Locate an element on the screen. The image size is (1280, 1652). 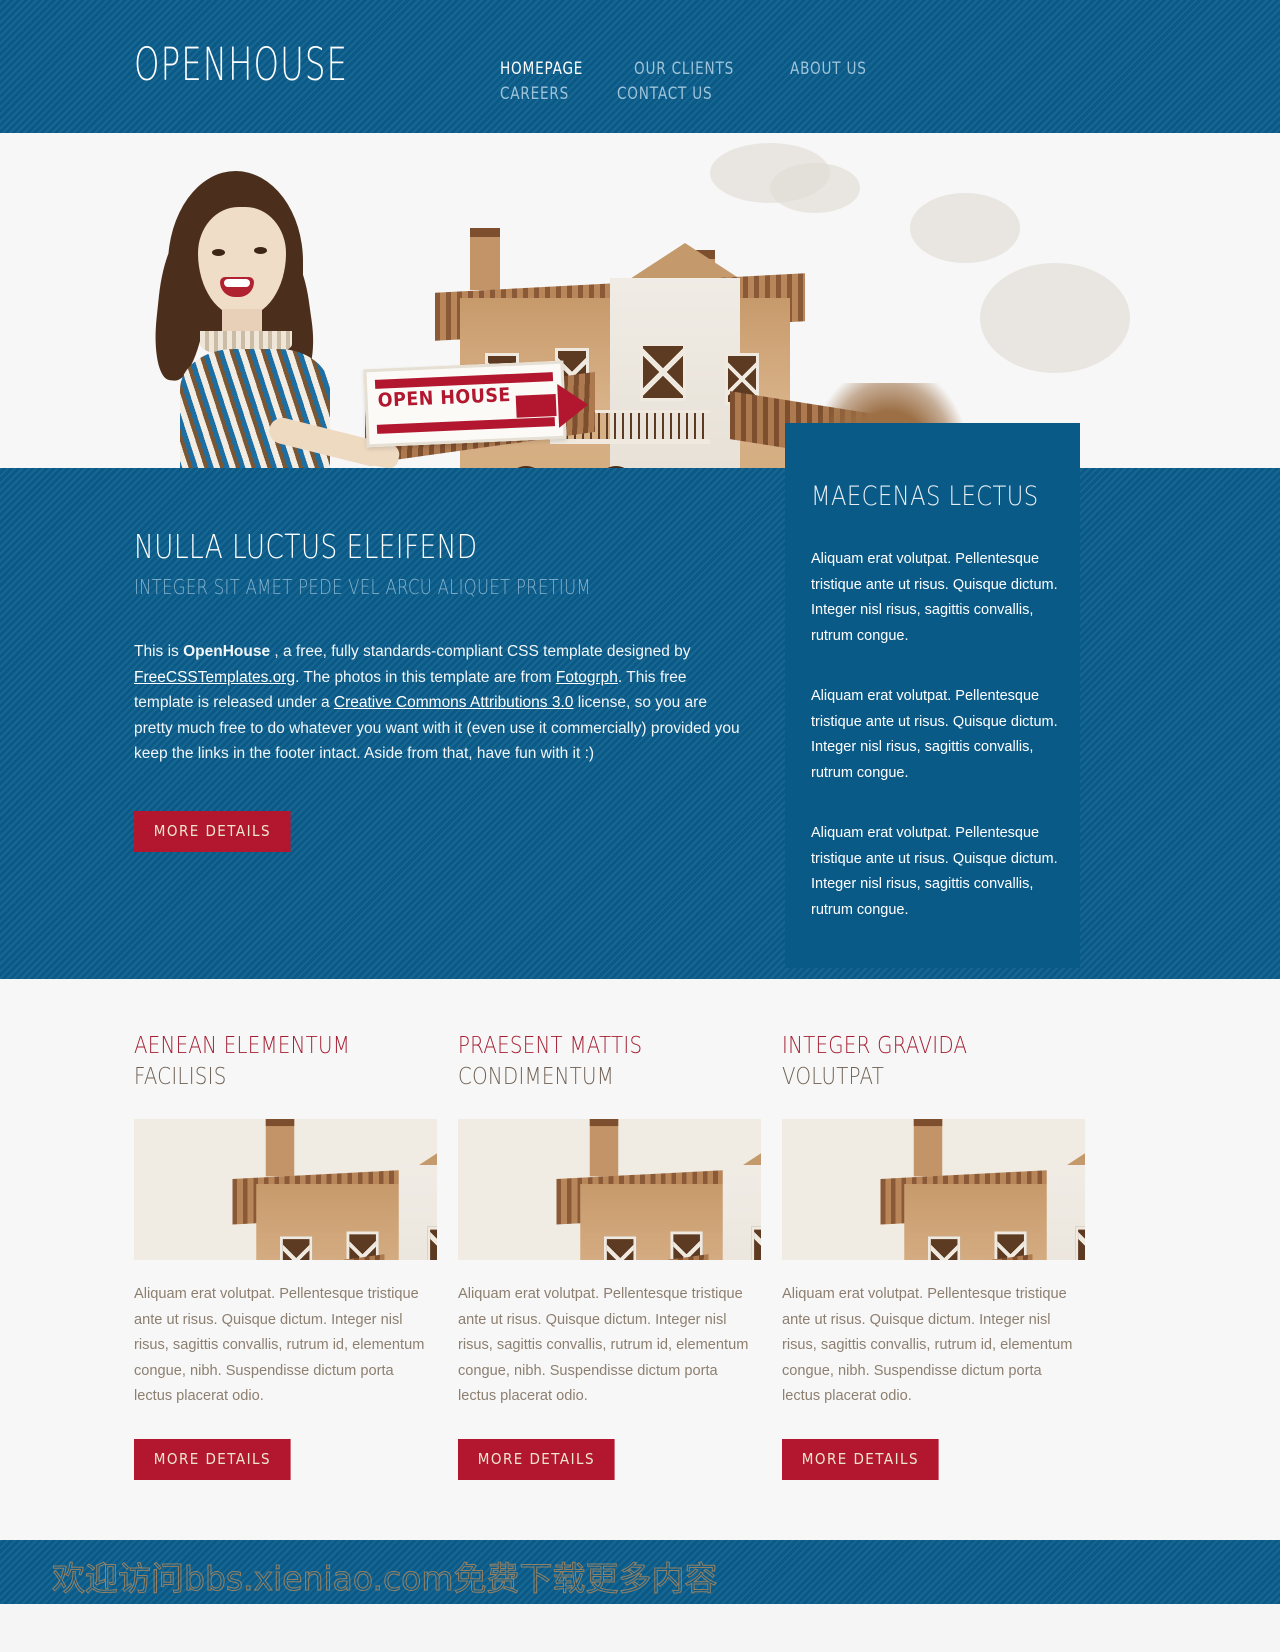
intro-strong: OpenHouse is located at coordinates (227, 651).